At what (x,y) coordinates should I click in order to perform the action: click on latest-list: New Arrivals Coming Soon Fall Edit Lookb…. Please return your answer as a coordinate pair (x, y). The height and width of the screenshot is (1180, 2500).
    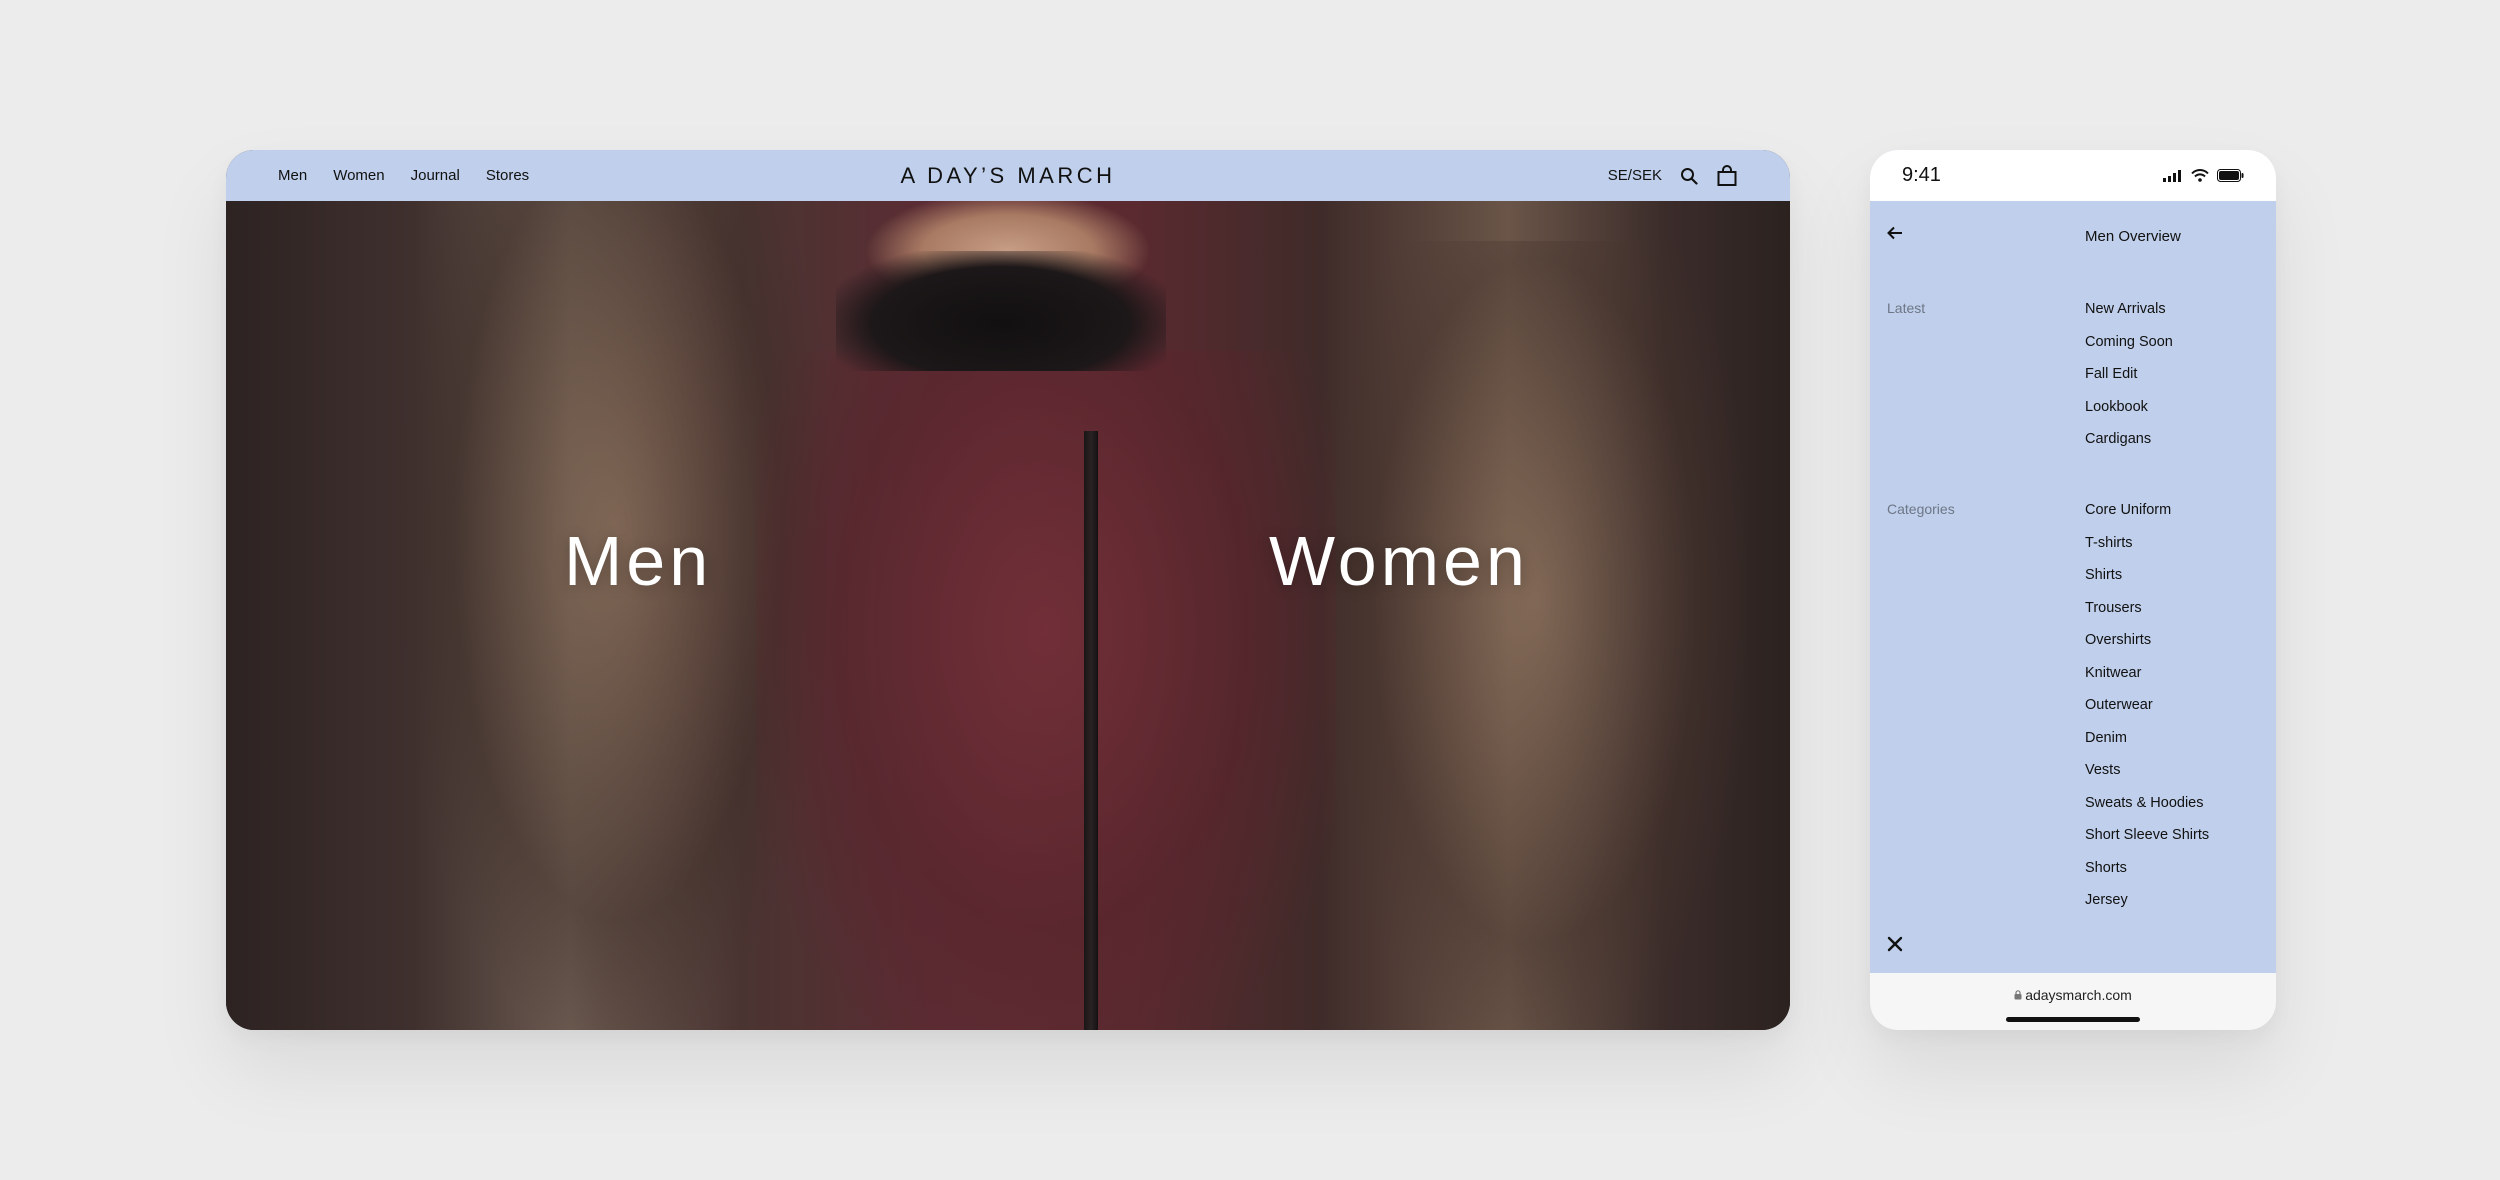
    Looking at the image, I should click on (2129, 381).